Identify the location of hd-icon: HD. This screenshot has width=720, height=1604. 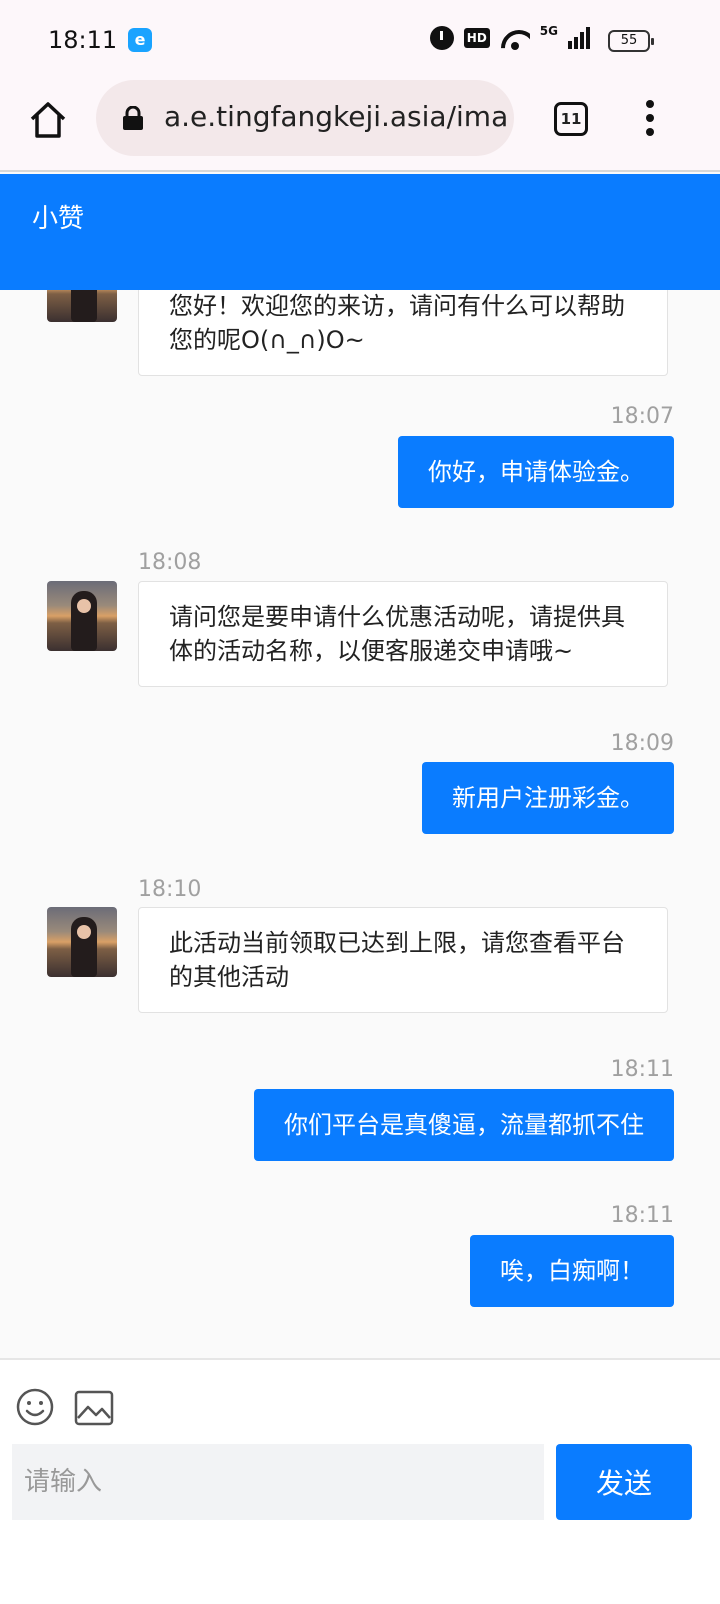
(476, 38).